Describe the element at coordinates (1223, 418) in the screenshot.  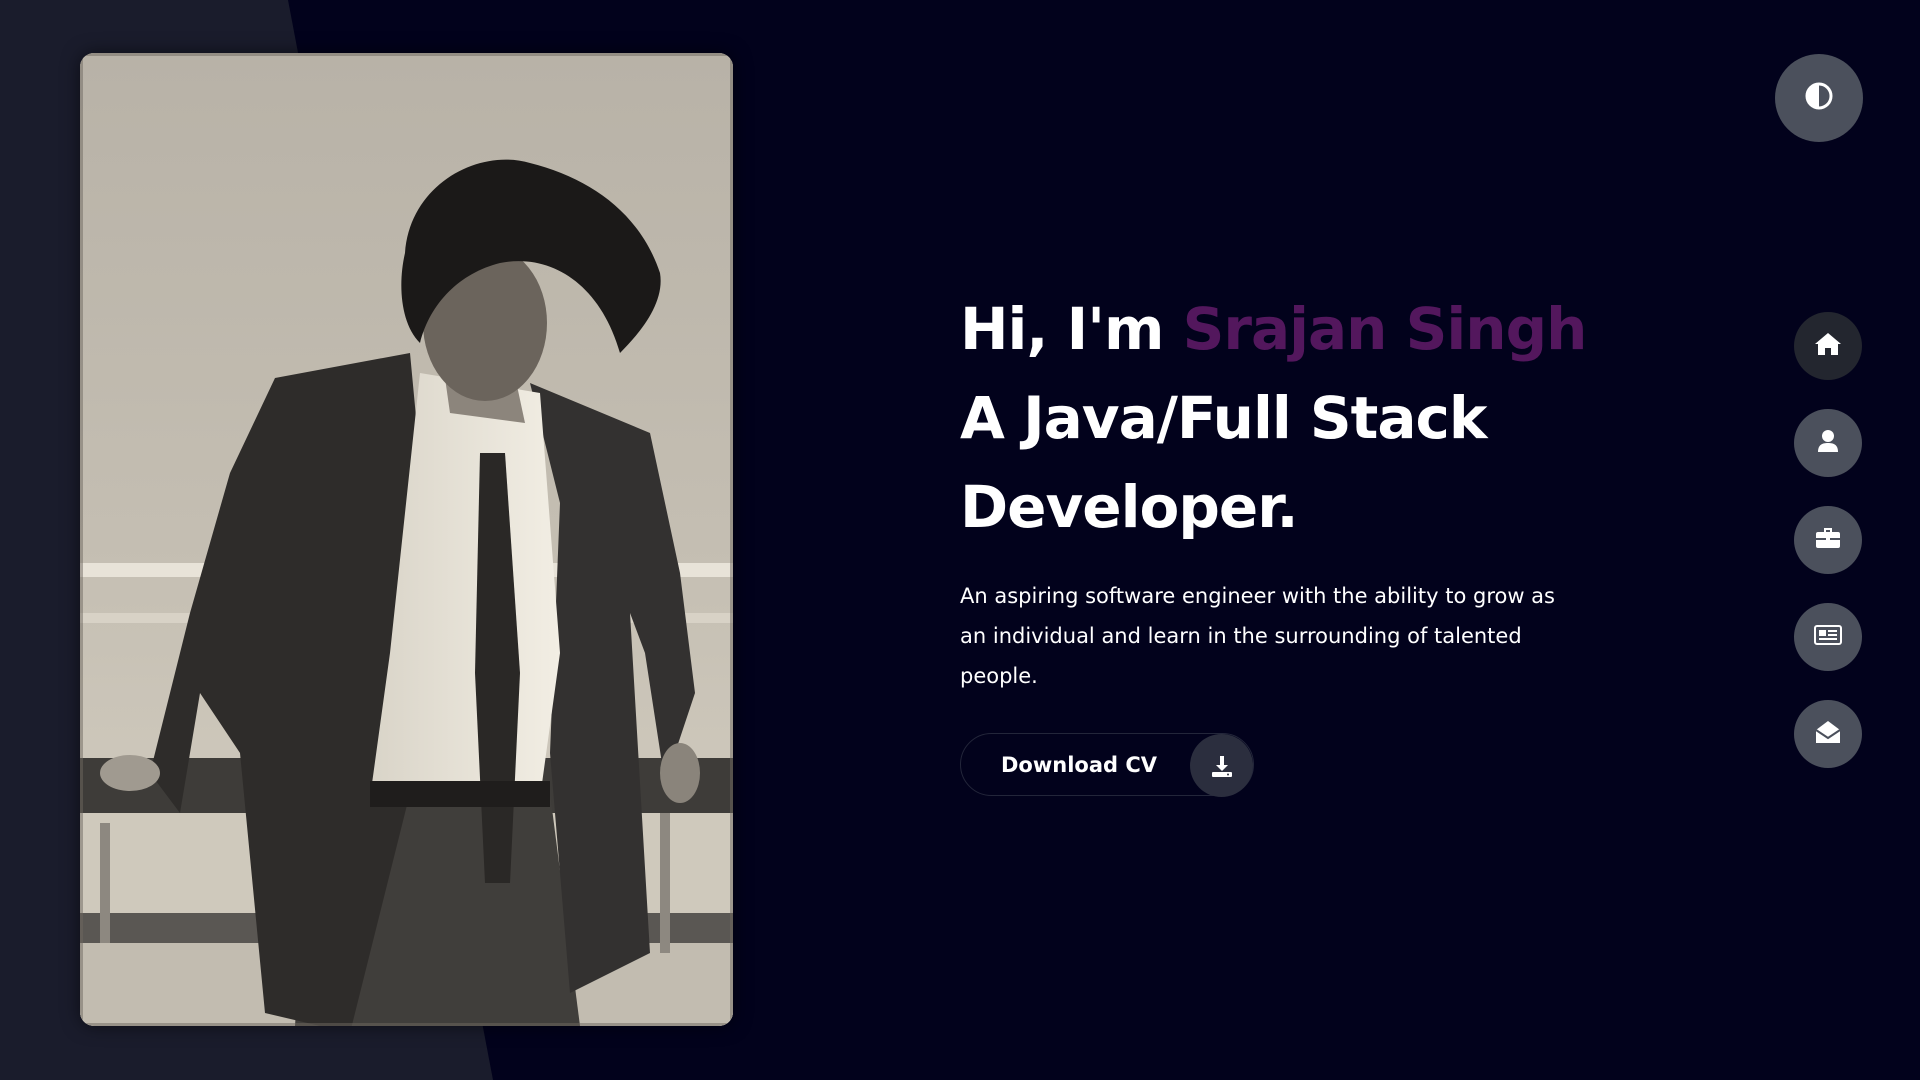
I see `role-line-1: A Java/Full Stack` at that location.